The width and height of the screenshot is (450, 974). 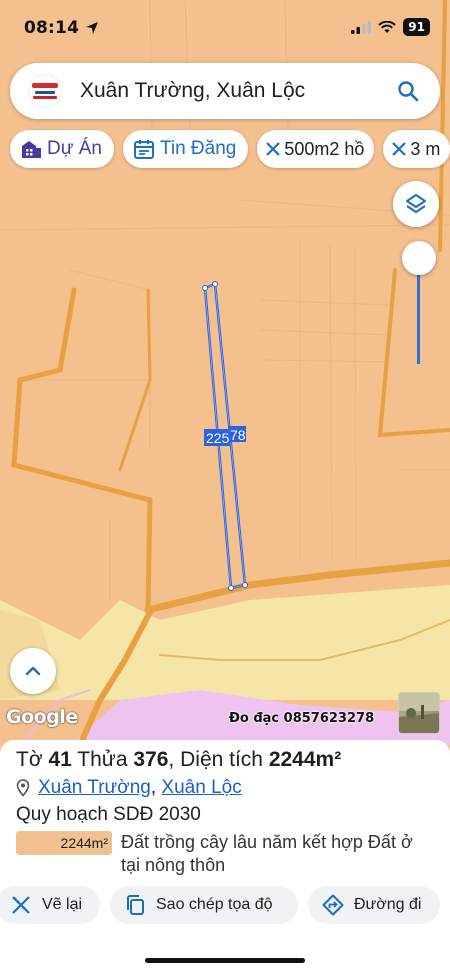 What do you see at coordinates (388, 904) in the screenshot?
I see `directions-label: Đường đi` at bounding box center [388, 904].